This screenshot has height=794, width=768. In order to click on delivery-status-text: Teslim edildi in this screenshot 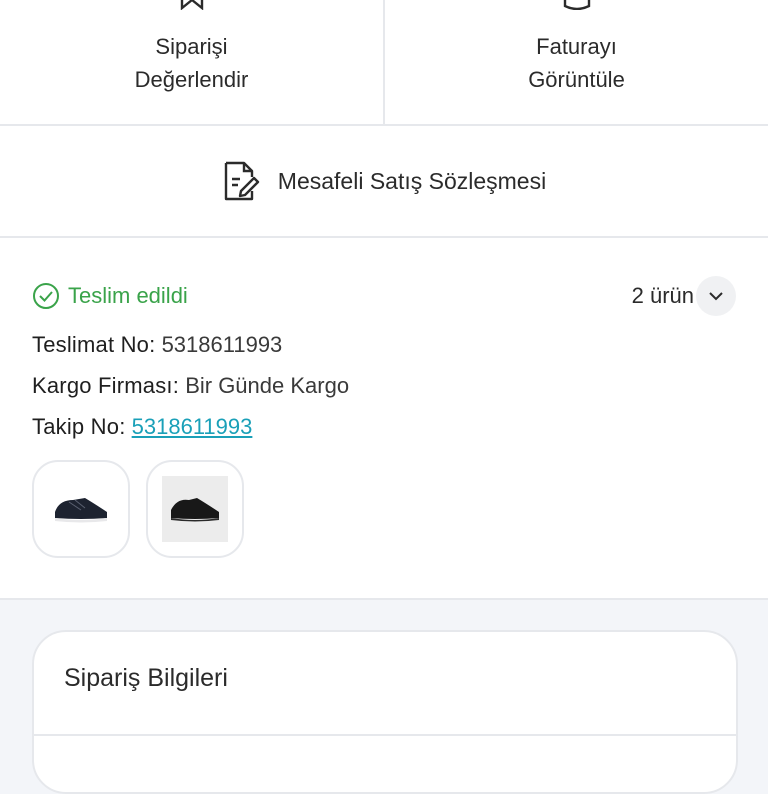, I will do `click(128, 295)`.